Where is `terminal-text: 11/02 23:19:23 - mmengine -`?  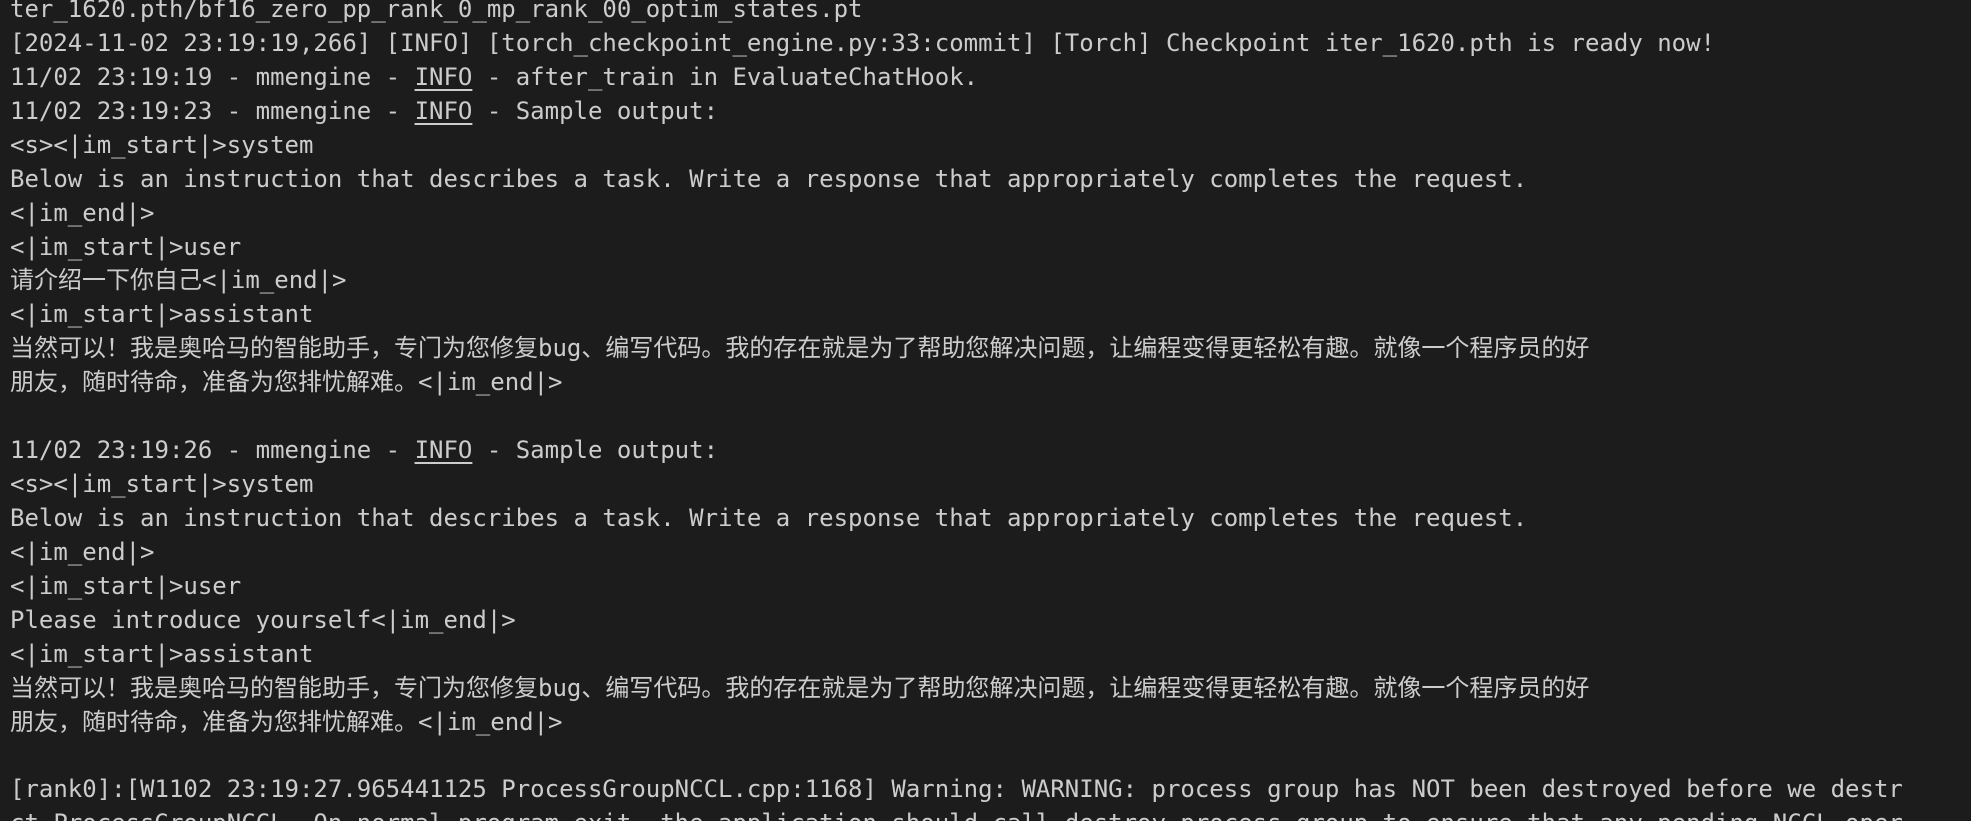
terminal-text: 11/02 23:19:23 - mmengine - is located at coordinates (212, 110).